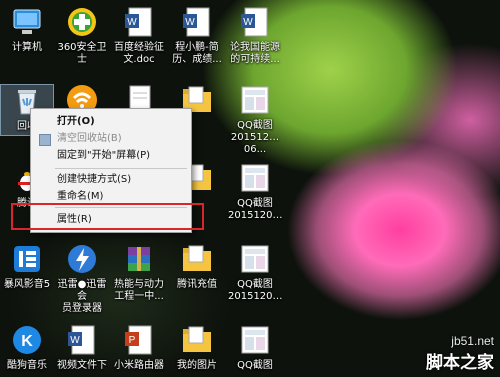  I want to click on icon-label: QQ截图, so click(255, 365).